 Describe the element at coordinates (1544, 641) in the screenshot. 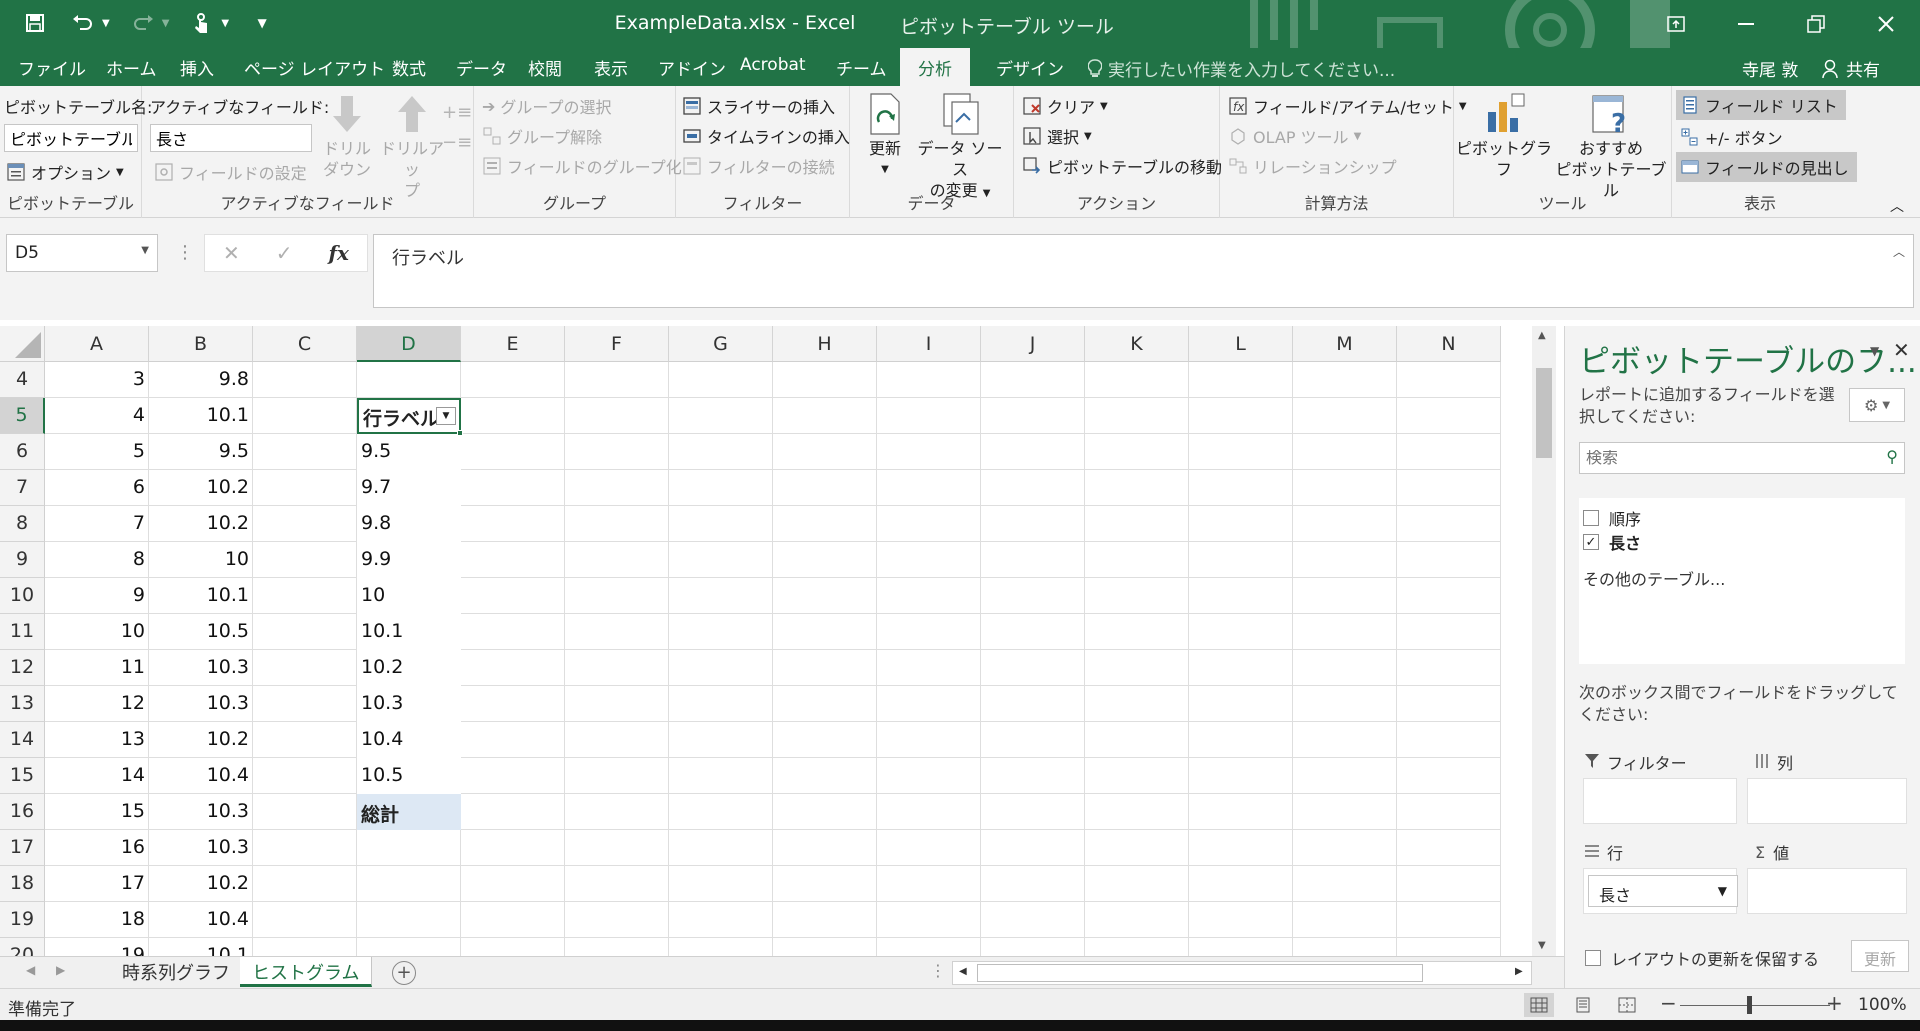

I see `vertical-scrollbar: ▲ ▼` at that location.